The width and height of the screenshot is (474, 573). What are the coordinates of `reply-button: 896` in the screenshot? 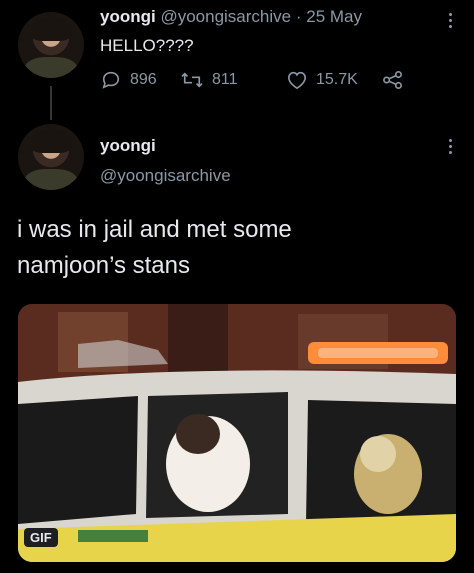 It's located at (128, 80).